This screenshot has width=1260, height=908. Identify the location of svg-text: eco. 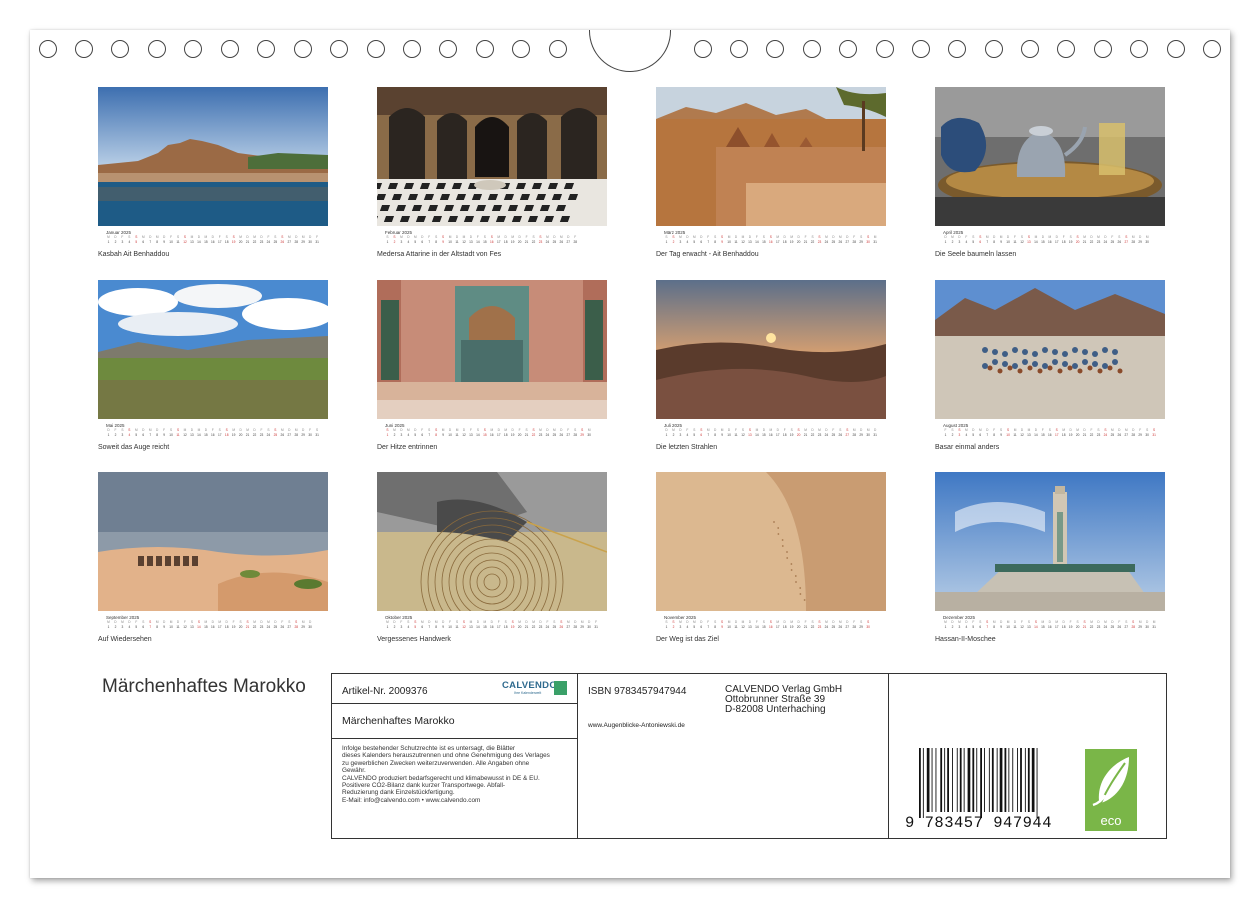
(1111, 820).